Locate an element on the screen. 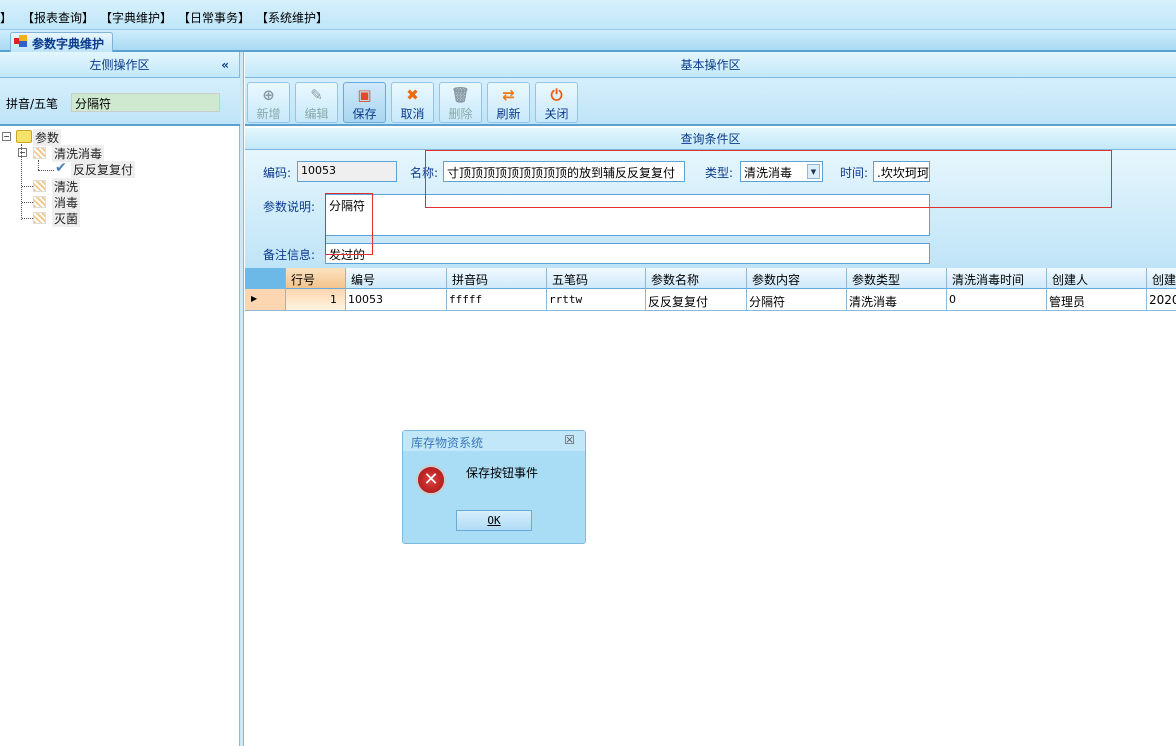 The height and width of the screenshot is (746, 1176). table-cell: 20200 is located at coordinates (1161, 300).